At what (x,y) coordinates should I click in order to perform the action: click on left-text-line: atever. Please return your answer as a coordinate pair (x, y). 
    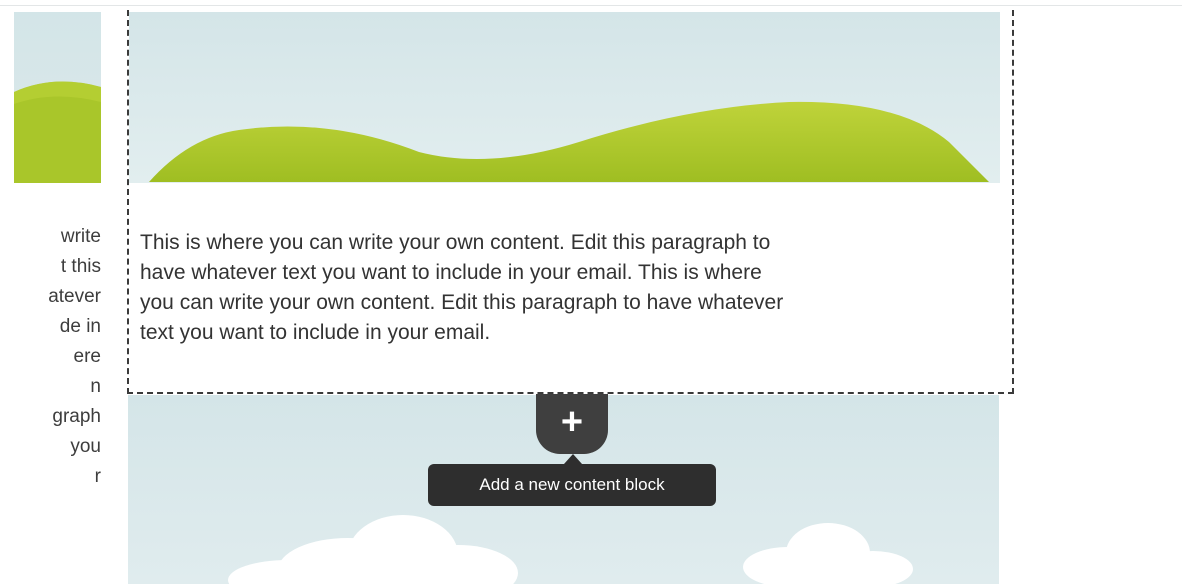
    Looking at the image, I should click on (74, 296).